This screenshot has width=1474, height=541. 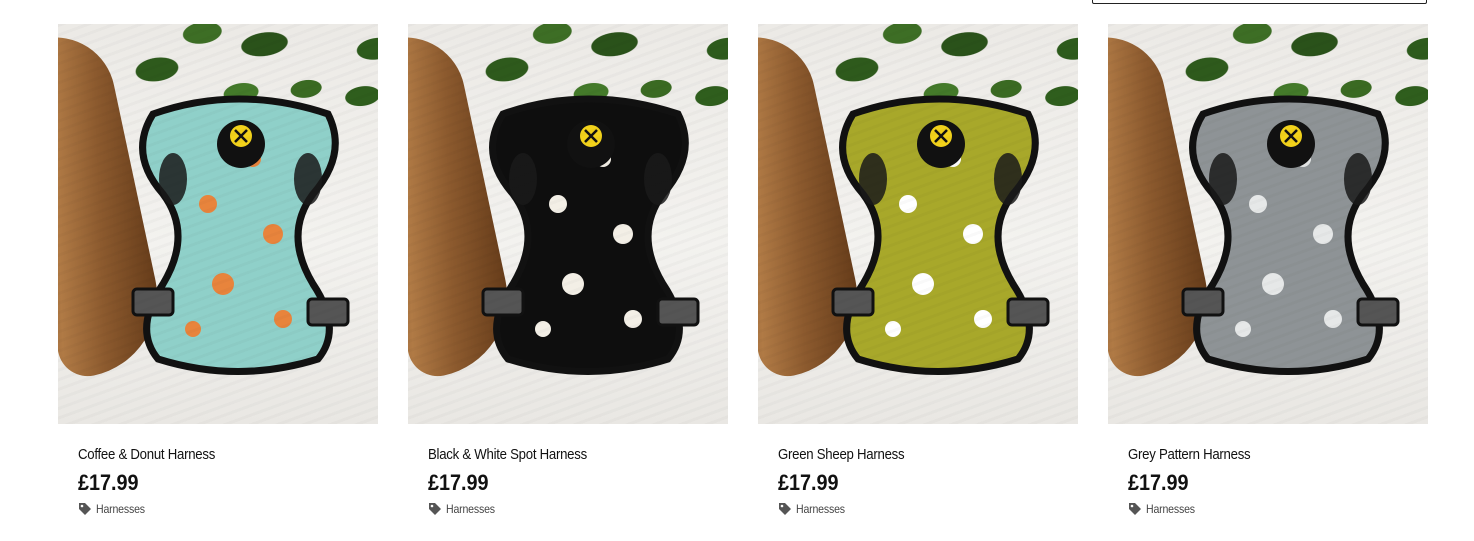 What do you see at coordinates (1259, 2) in the screenshot?
I see `sort-select` at bounding box center [1259, 2].